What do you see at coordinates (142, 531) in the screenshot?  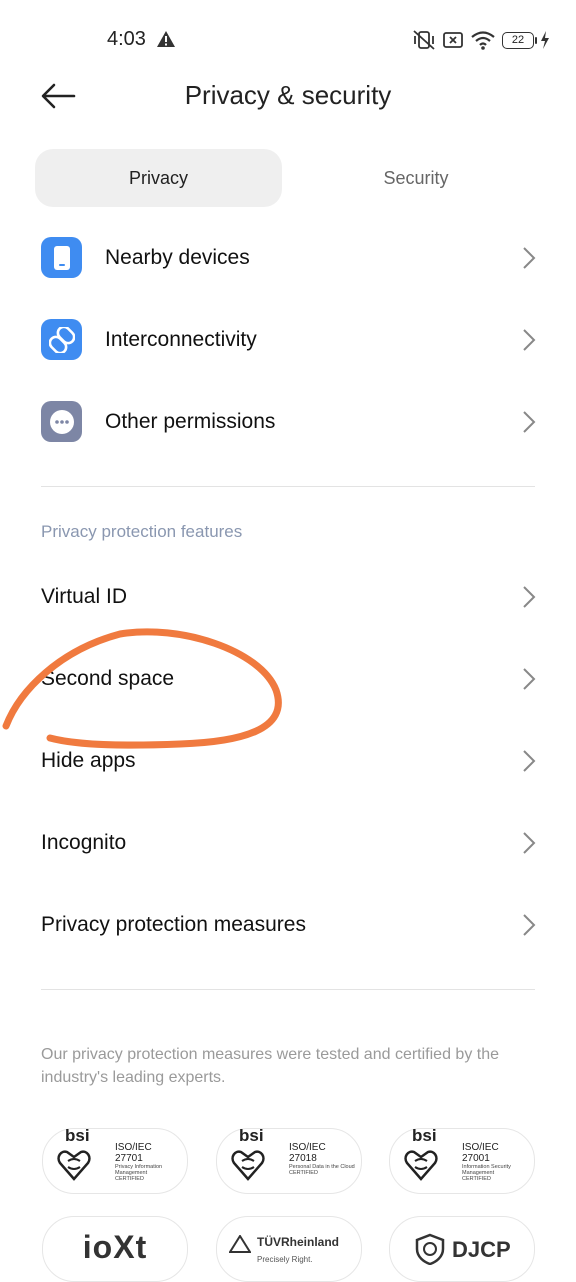 I see `section-header: Privacy protection features` at bounding box center [142, 531].